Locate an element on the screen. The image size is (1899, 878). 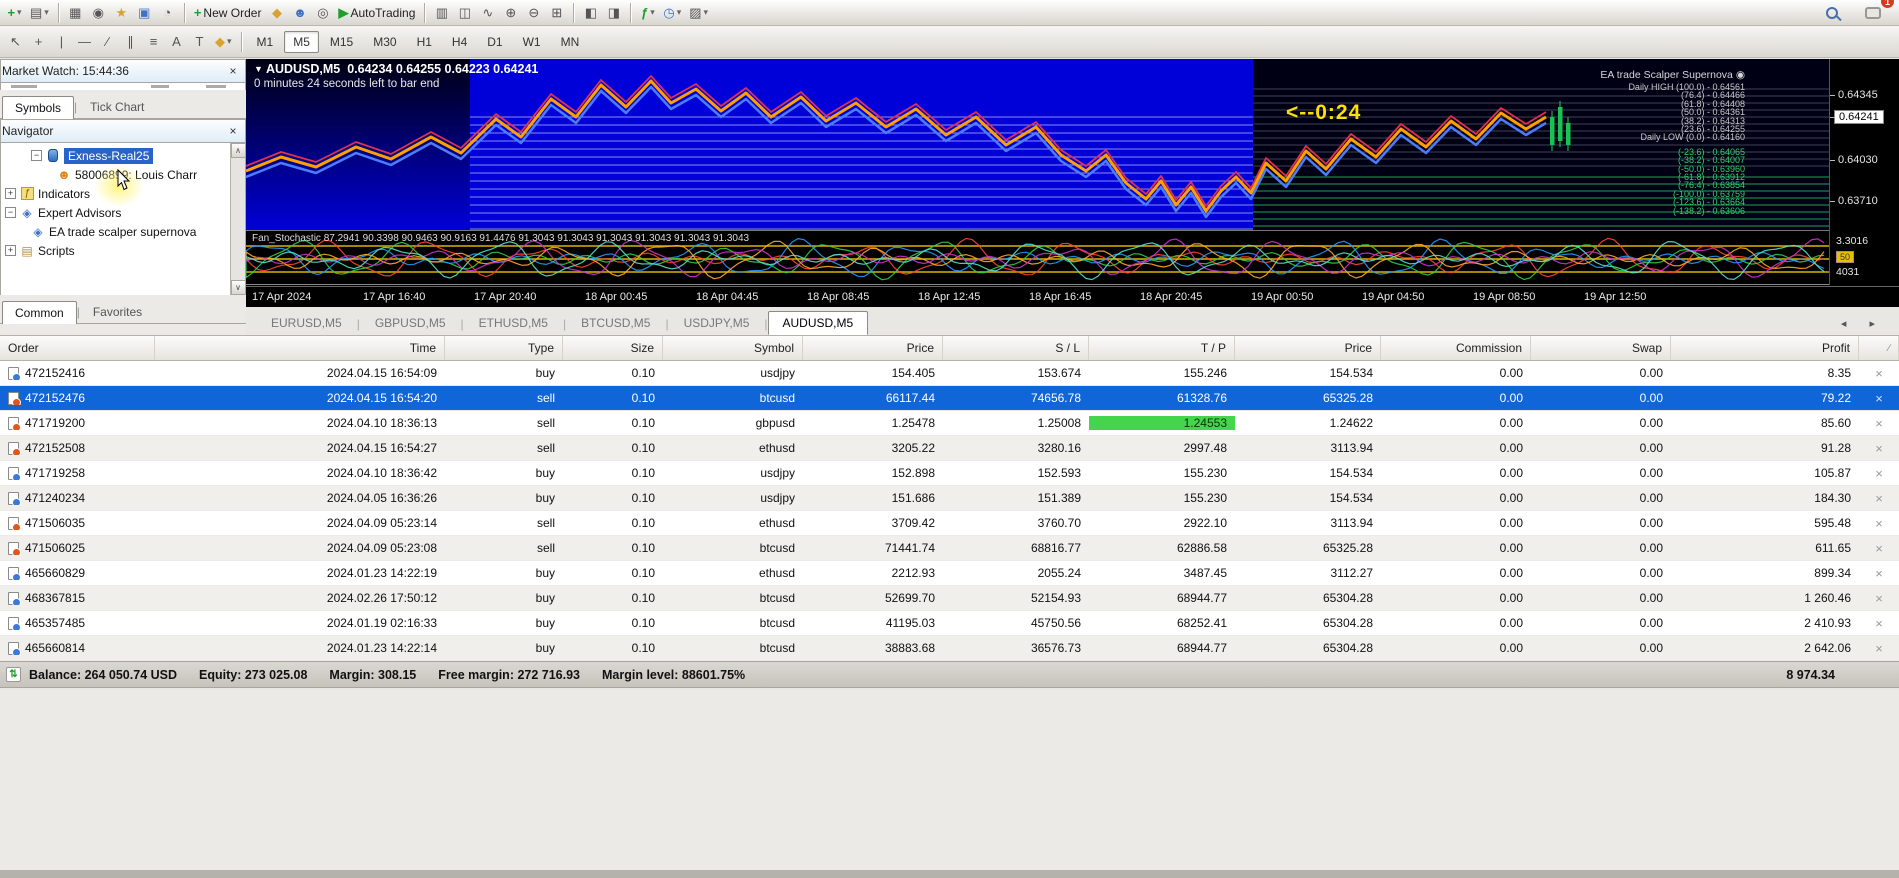
column-header-price: Price is located at coordinates (1308, 348).